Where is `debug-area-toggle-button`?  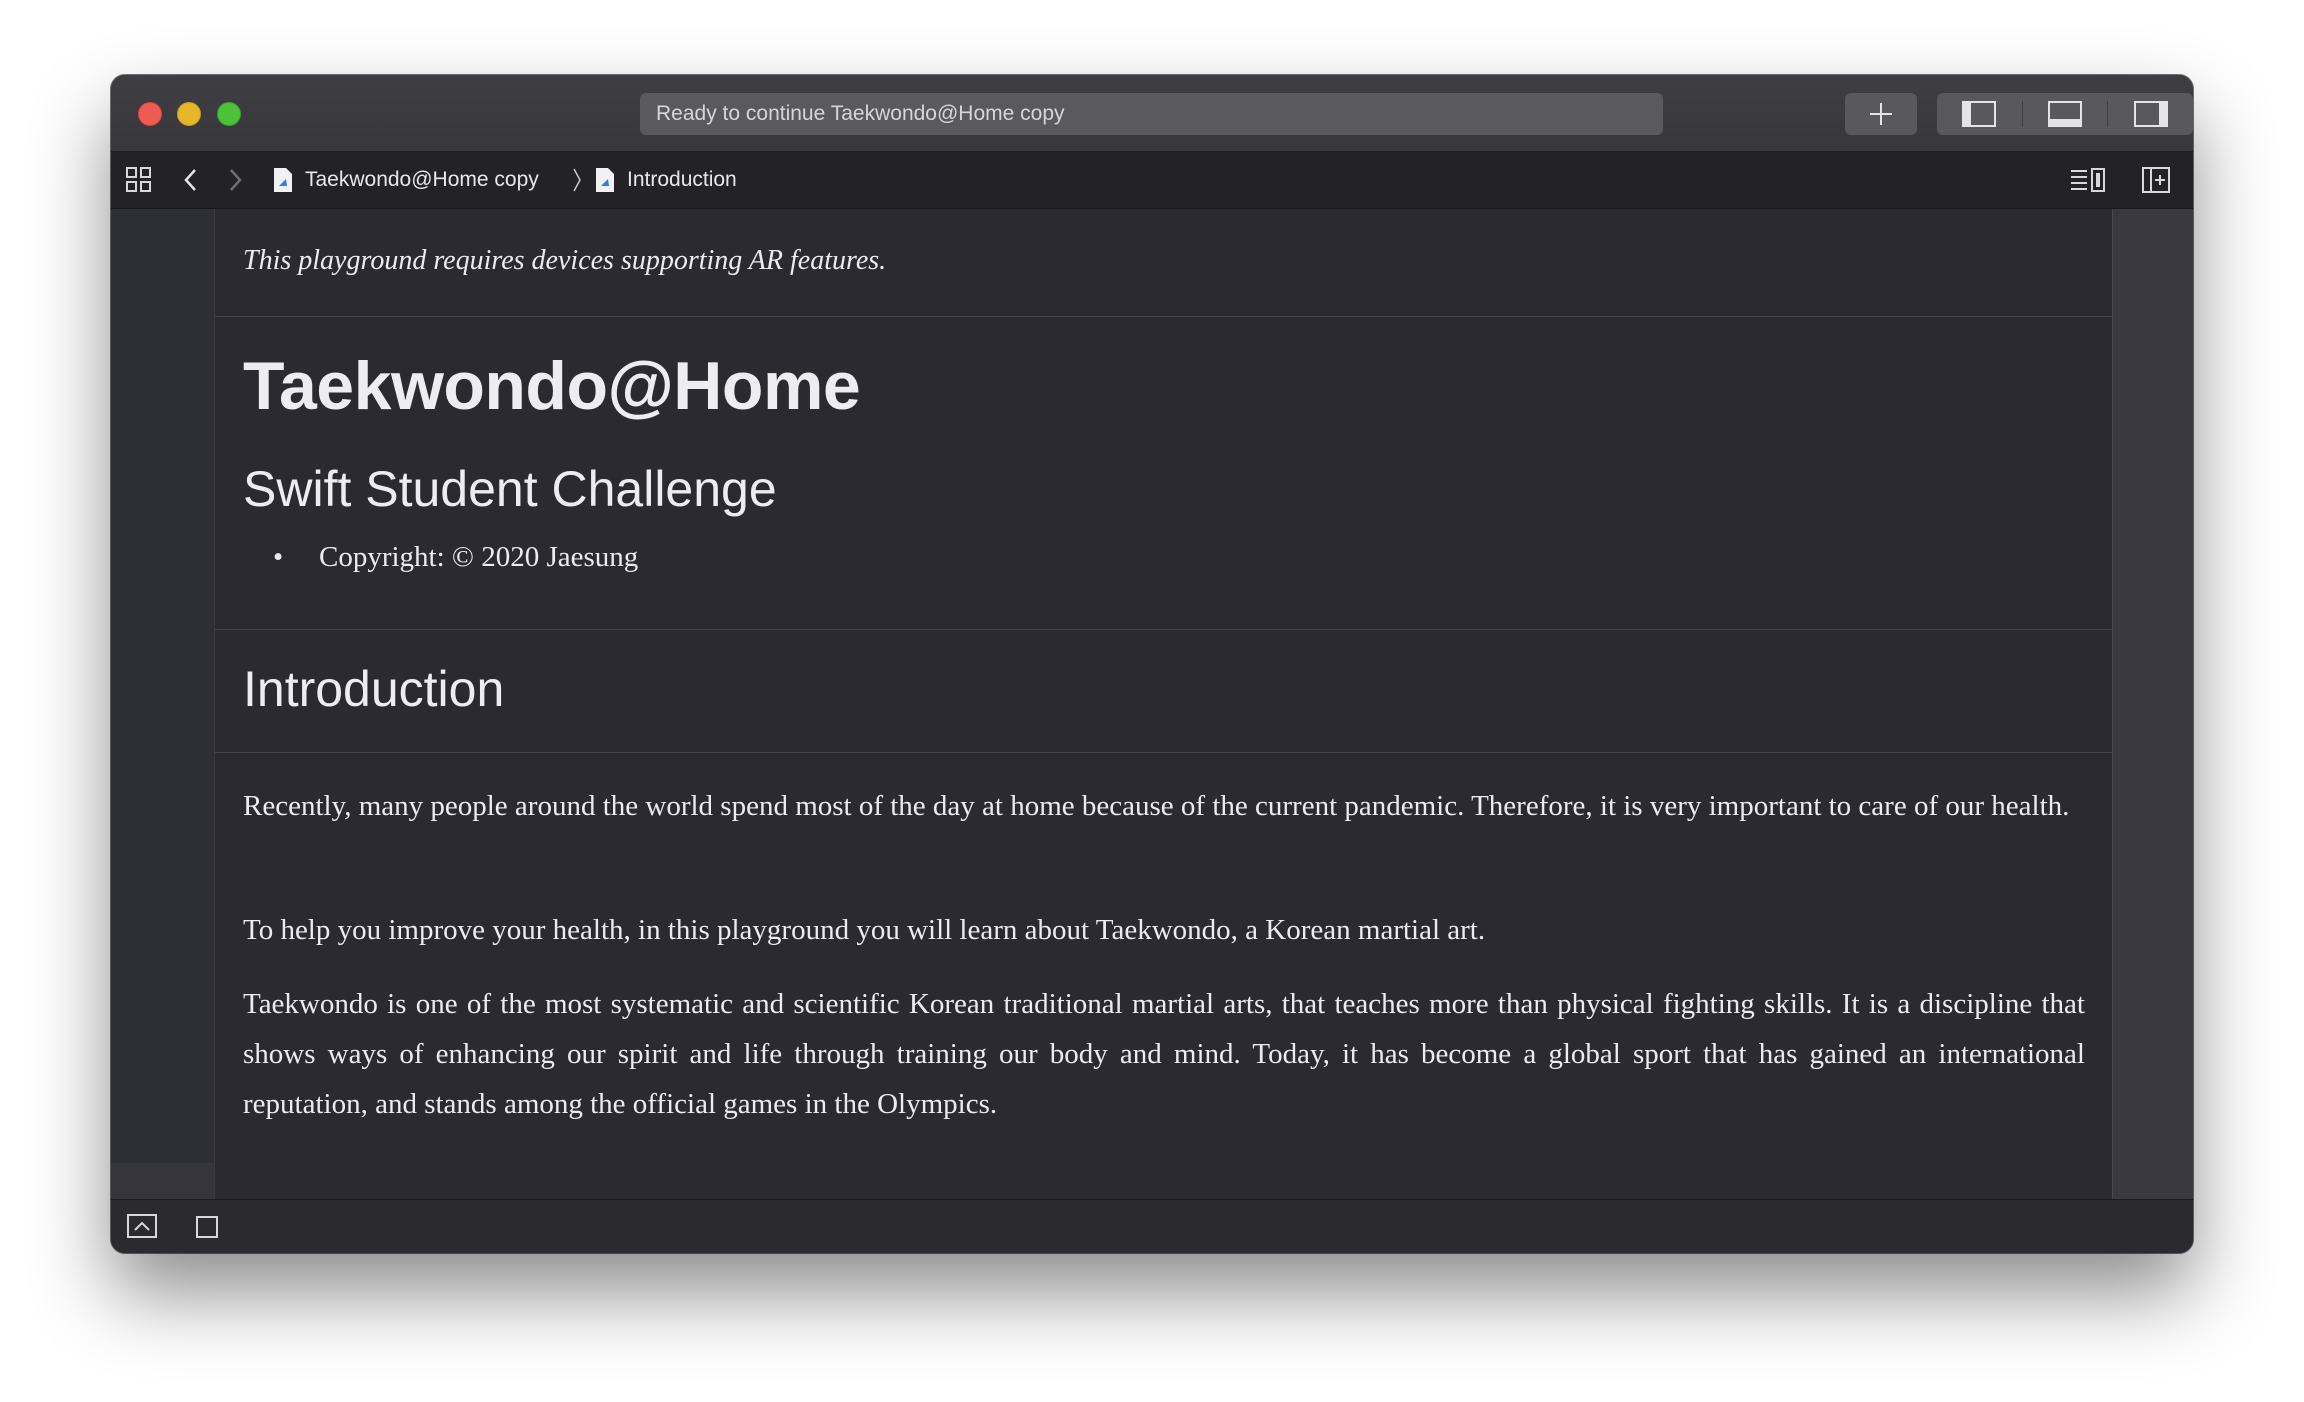 debug-area-toggle-button is located at coordinates (2064, 114).